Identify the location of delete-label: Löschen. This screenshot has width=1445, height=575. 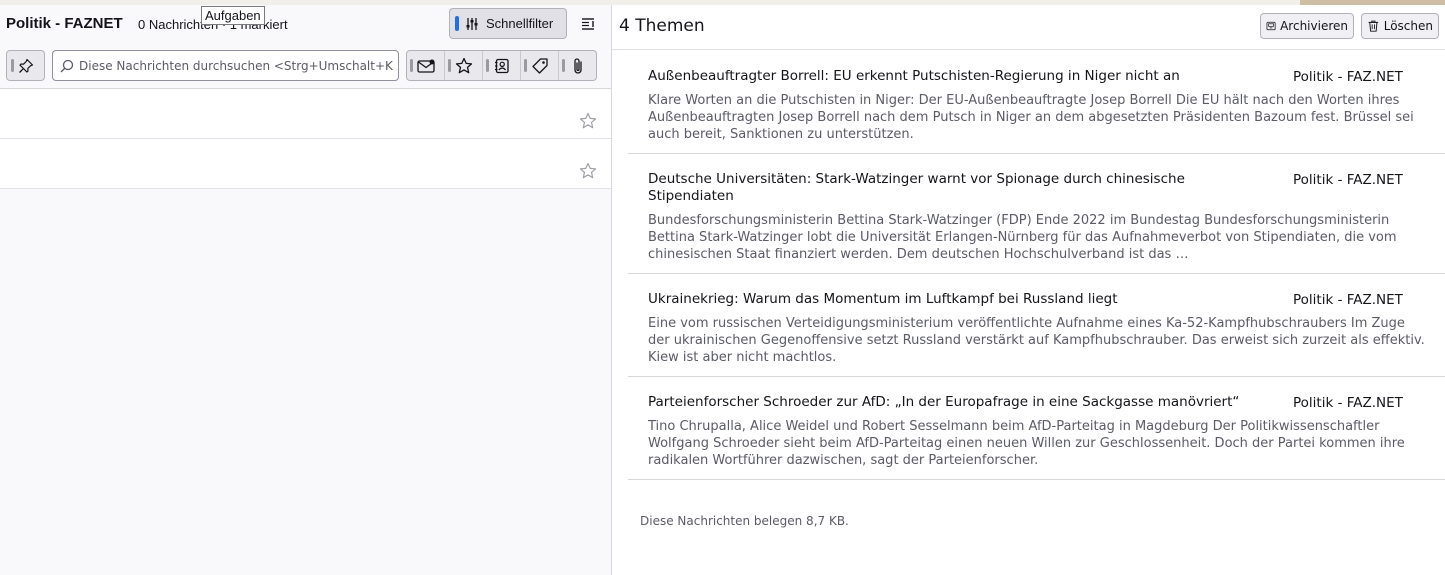
(1408, 26).